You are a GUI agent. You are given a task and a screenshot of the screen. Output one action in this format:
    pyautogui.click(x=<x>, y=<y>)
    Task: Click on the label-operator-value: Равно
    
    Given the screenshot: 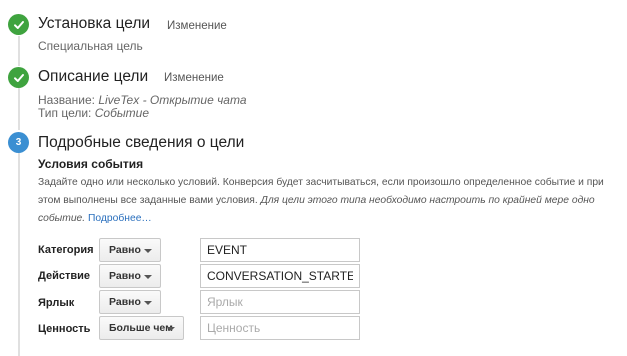 What is the action you would take?
    pyautogui.click(x=125, y=302)
    